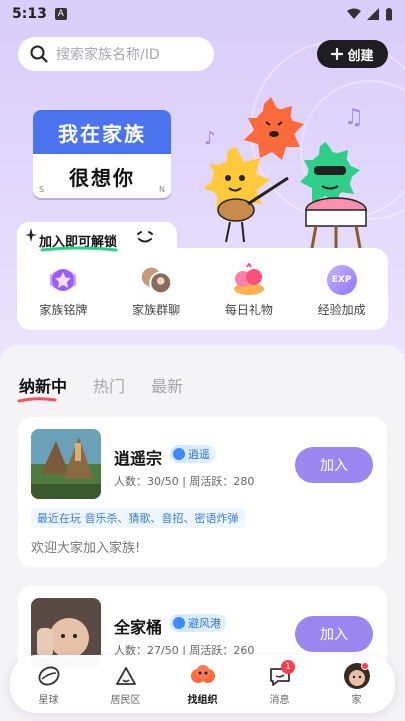 This screenshot has width=405, height=721. I want to click on family-name: 逍遥宗, so click(138, 458).